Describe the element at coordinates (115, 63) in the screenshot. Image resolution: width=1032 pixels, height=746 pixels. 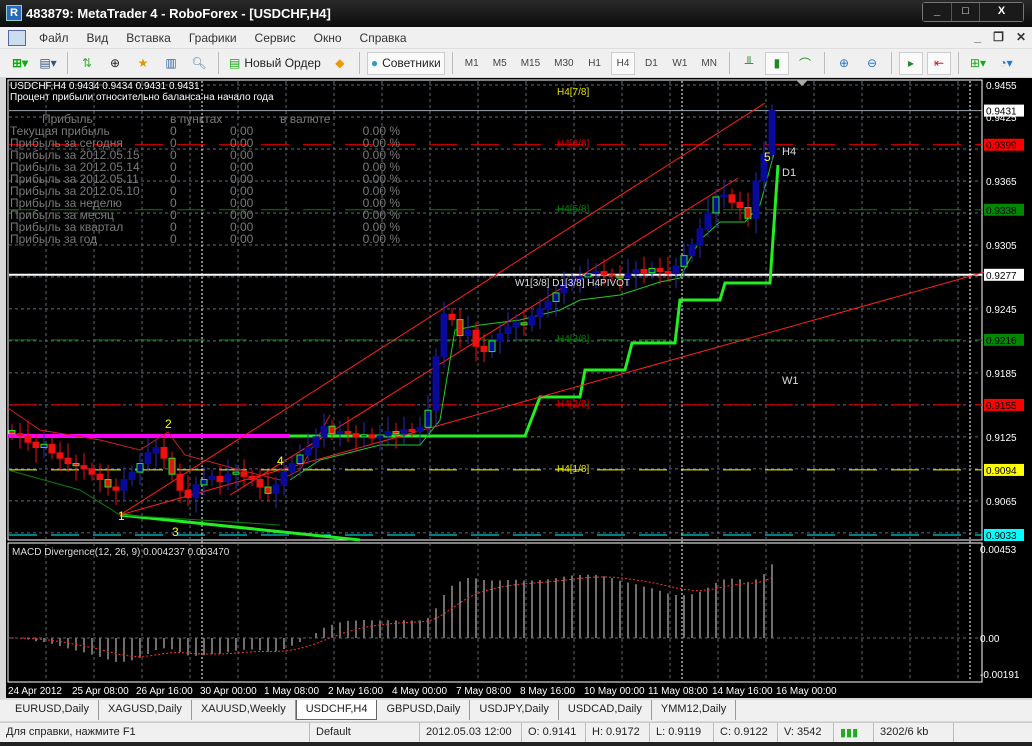
I see `crosshair-button: ⊕` at that location.